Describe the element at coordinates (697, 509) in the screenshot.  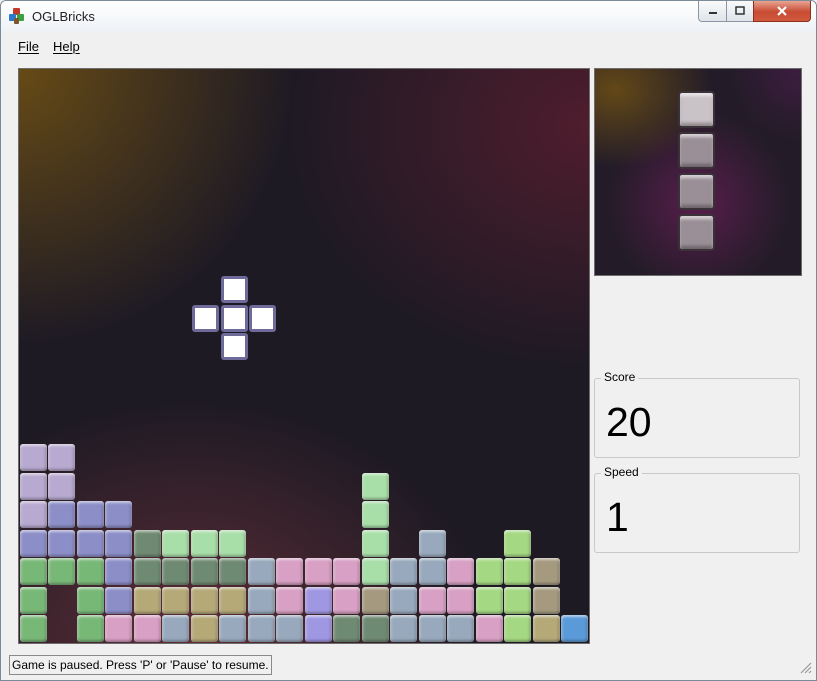
I see `speed-group: Speed 1` at that location.